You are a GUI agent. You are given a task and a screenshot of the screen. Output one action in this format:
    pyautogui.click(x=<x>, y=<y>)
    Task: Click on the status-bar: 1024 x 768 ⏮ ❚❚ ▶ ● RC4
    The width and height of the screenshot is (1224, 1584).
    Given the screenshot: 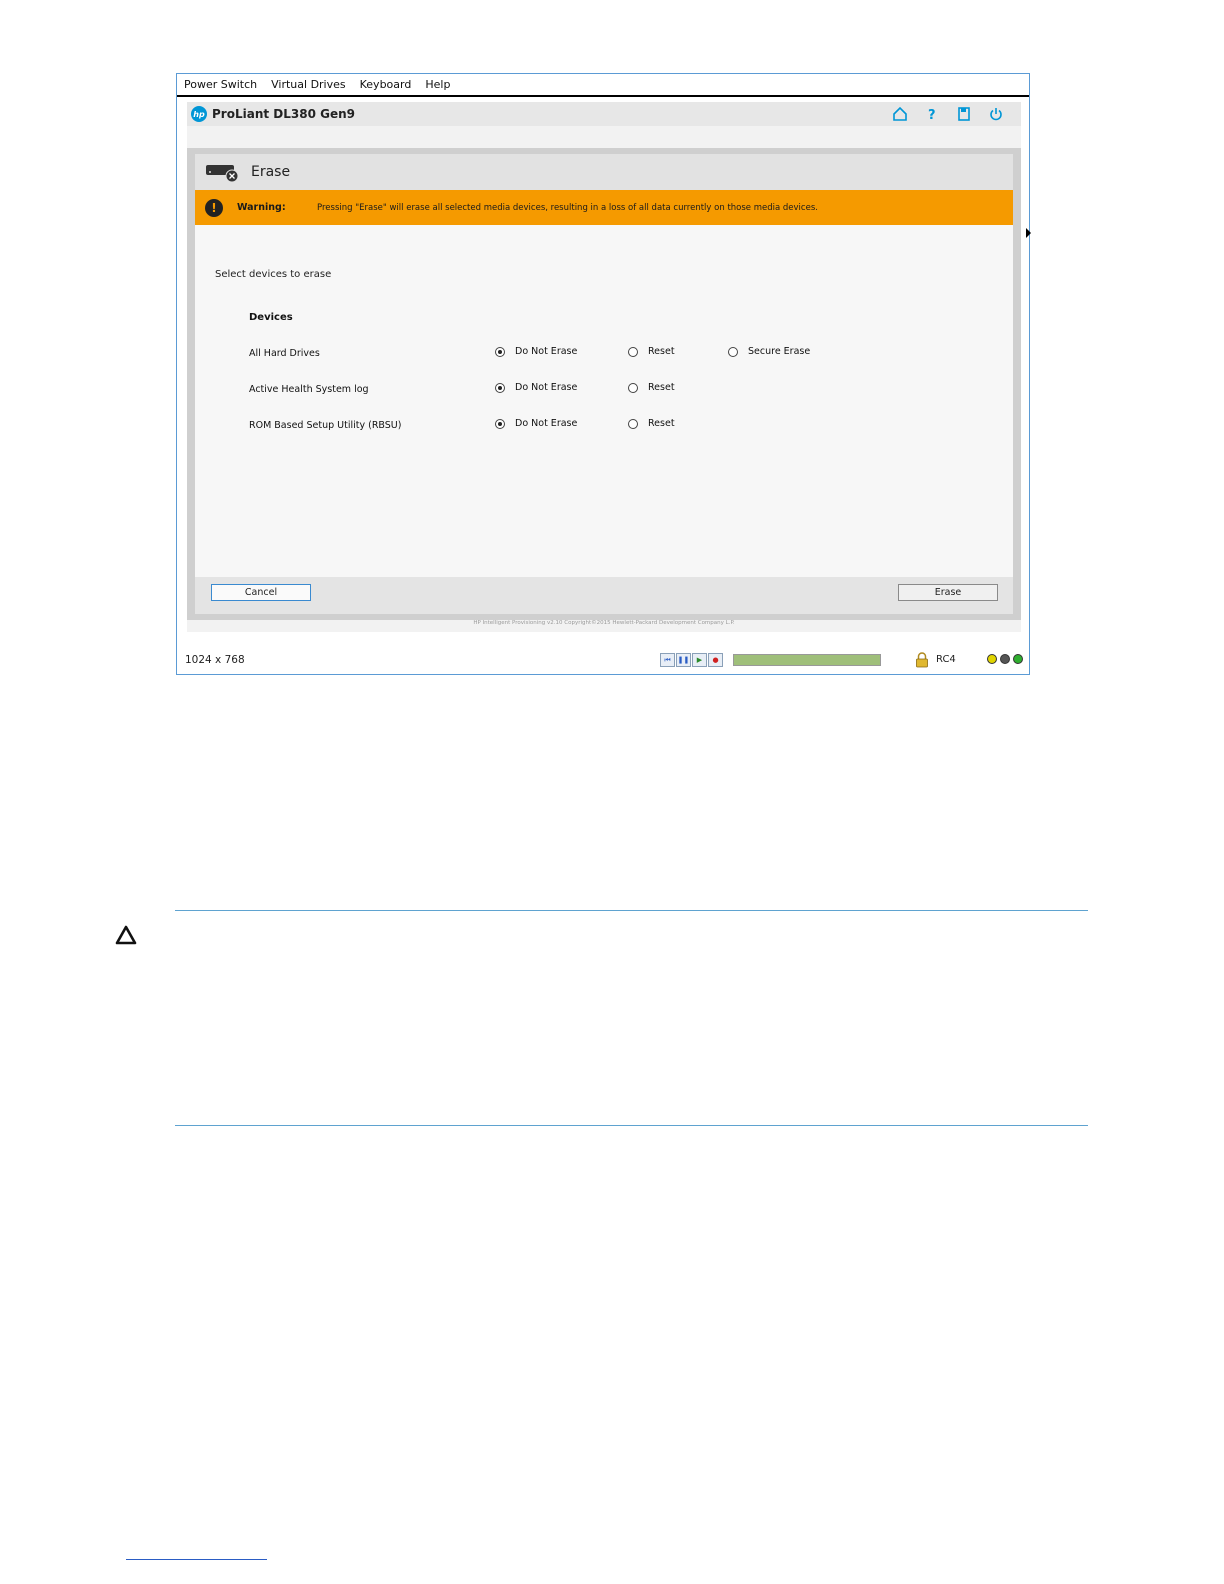 What is the action you would take?
    pyautogui.click(x=603, y=660)
    